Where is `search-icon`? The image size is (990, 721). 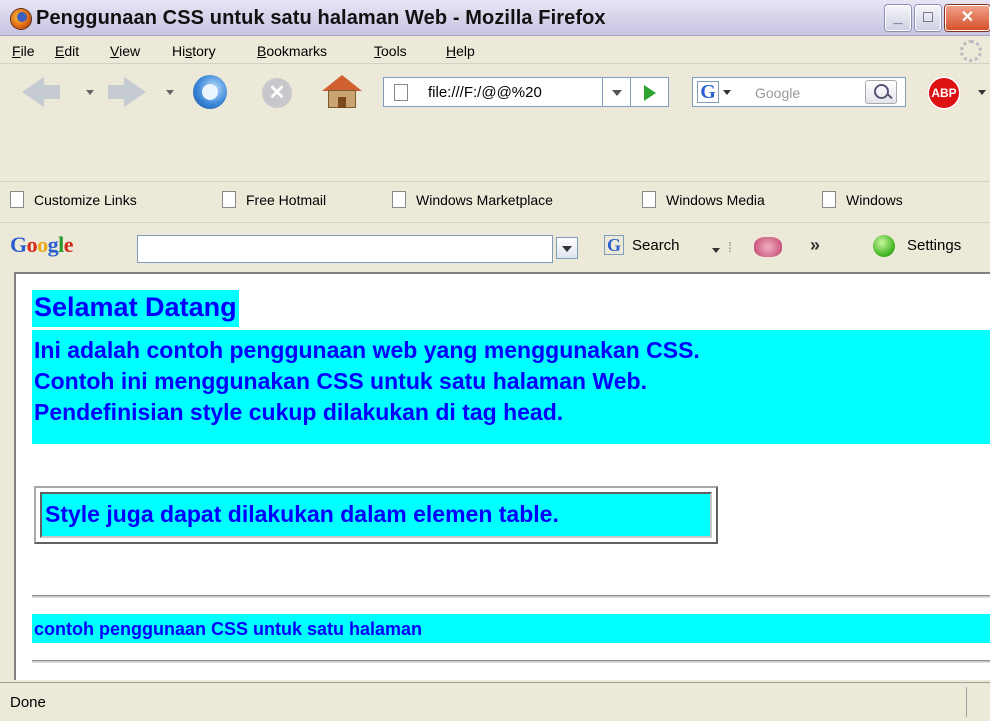 search-icon is located at coordinates (881, 92).